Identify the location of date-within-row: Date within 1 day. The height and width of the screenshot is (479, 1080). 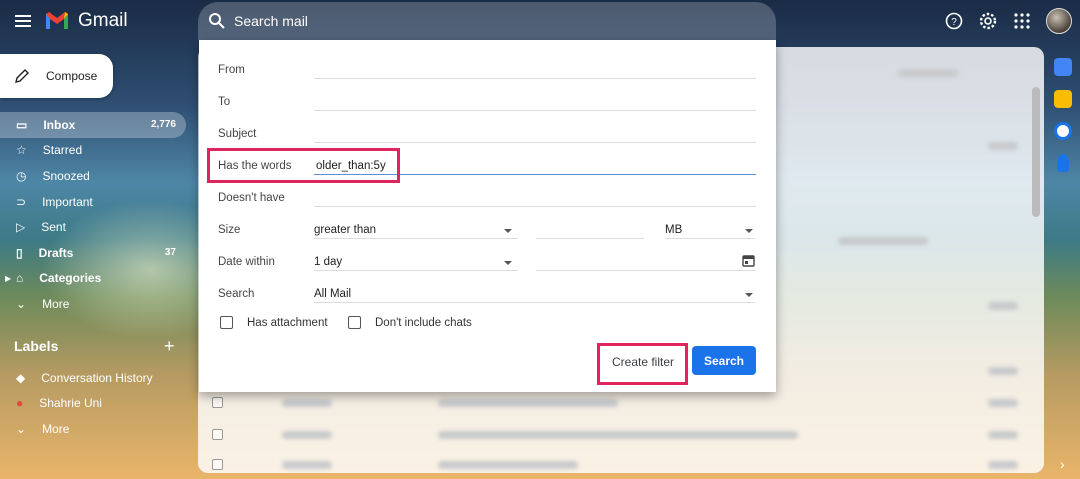
(487, 259).